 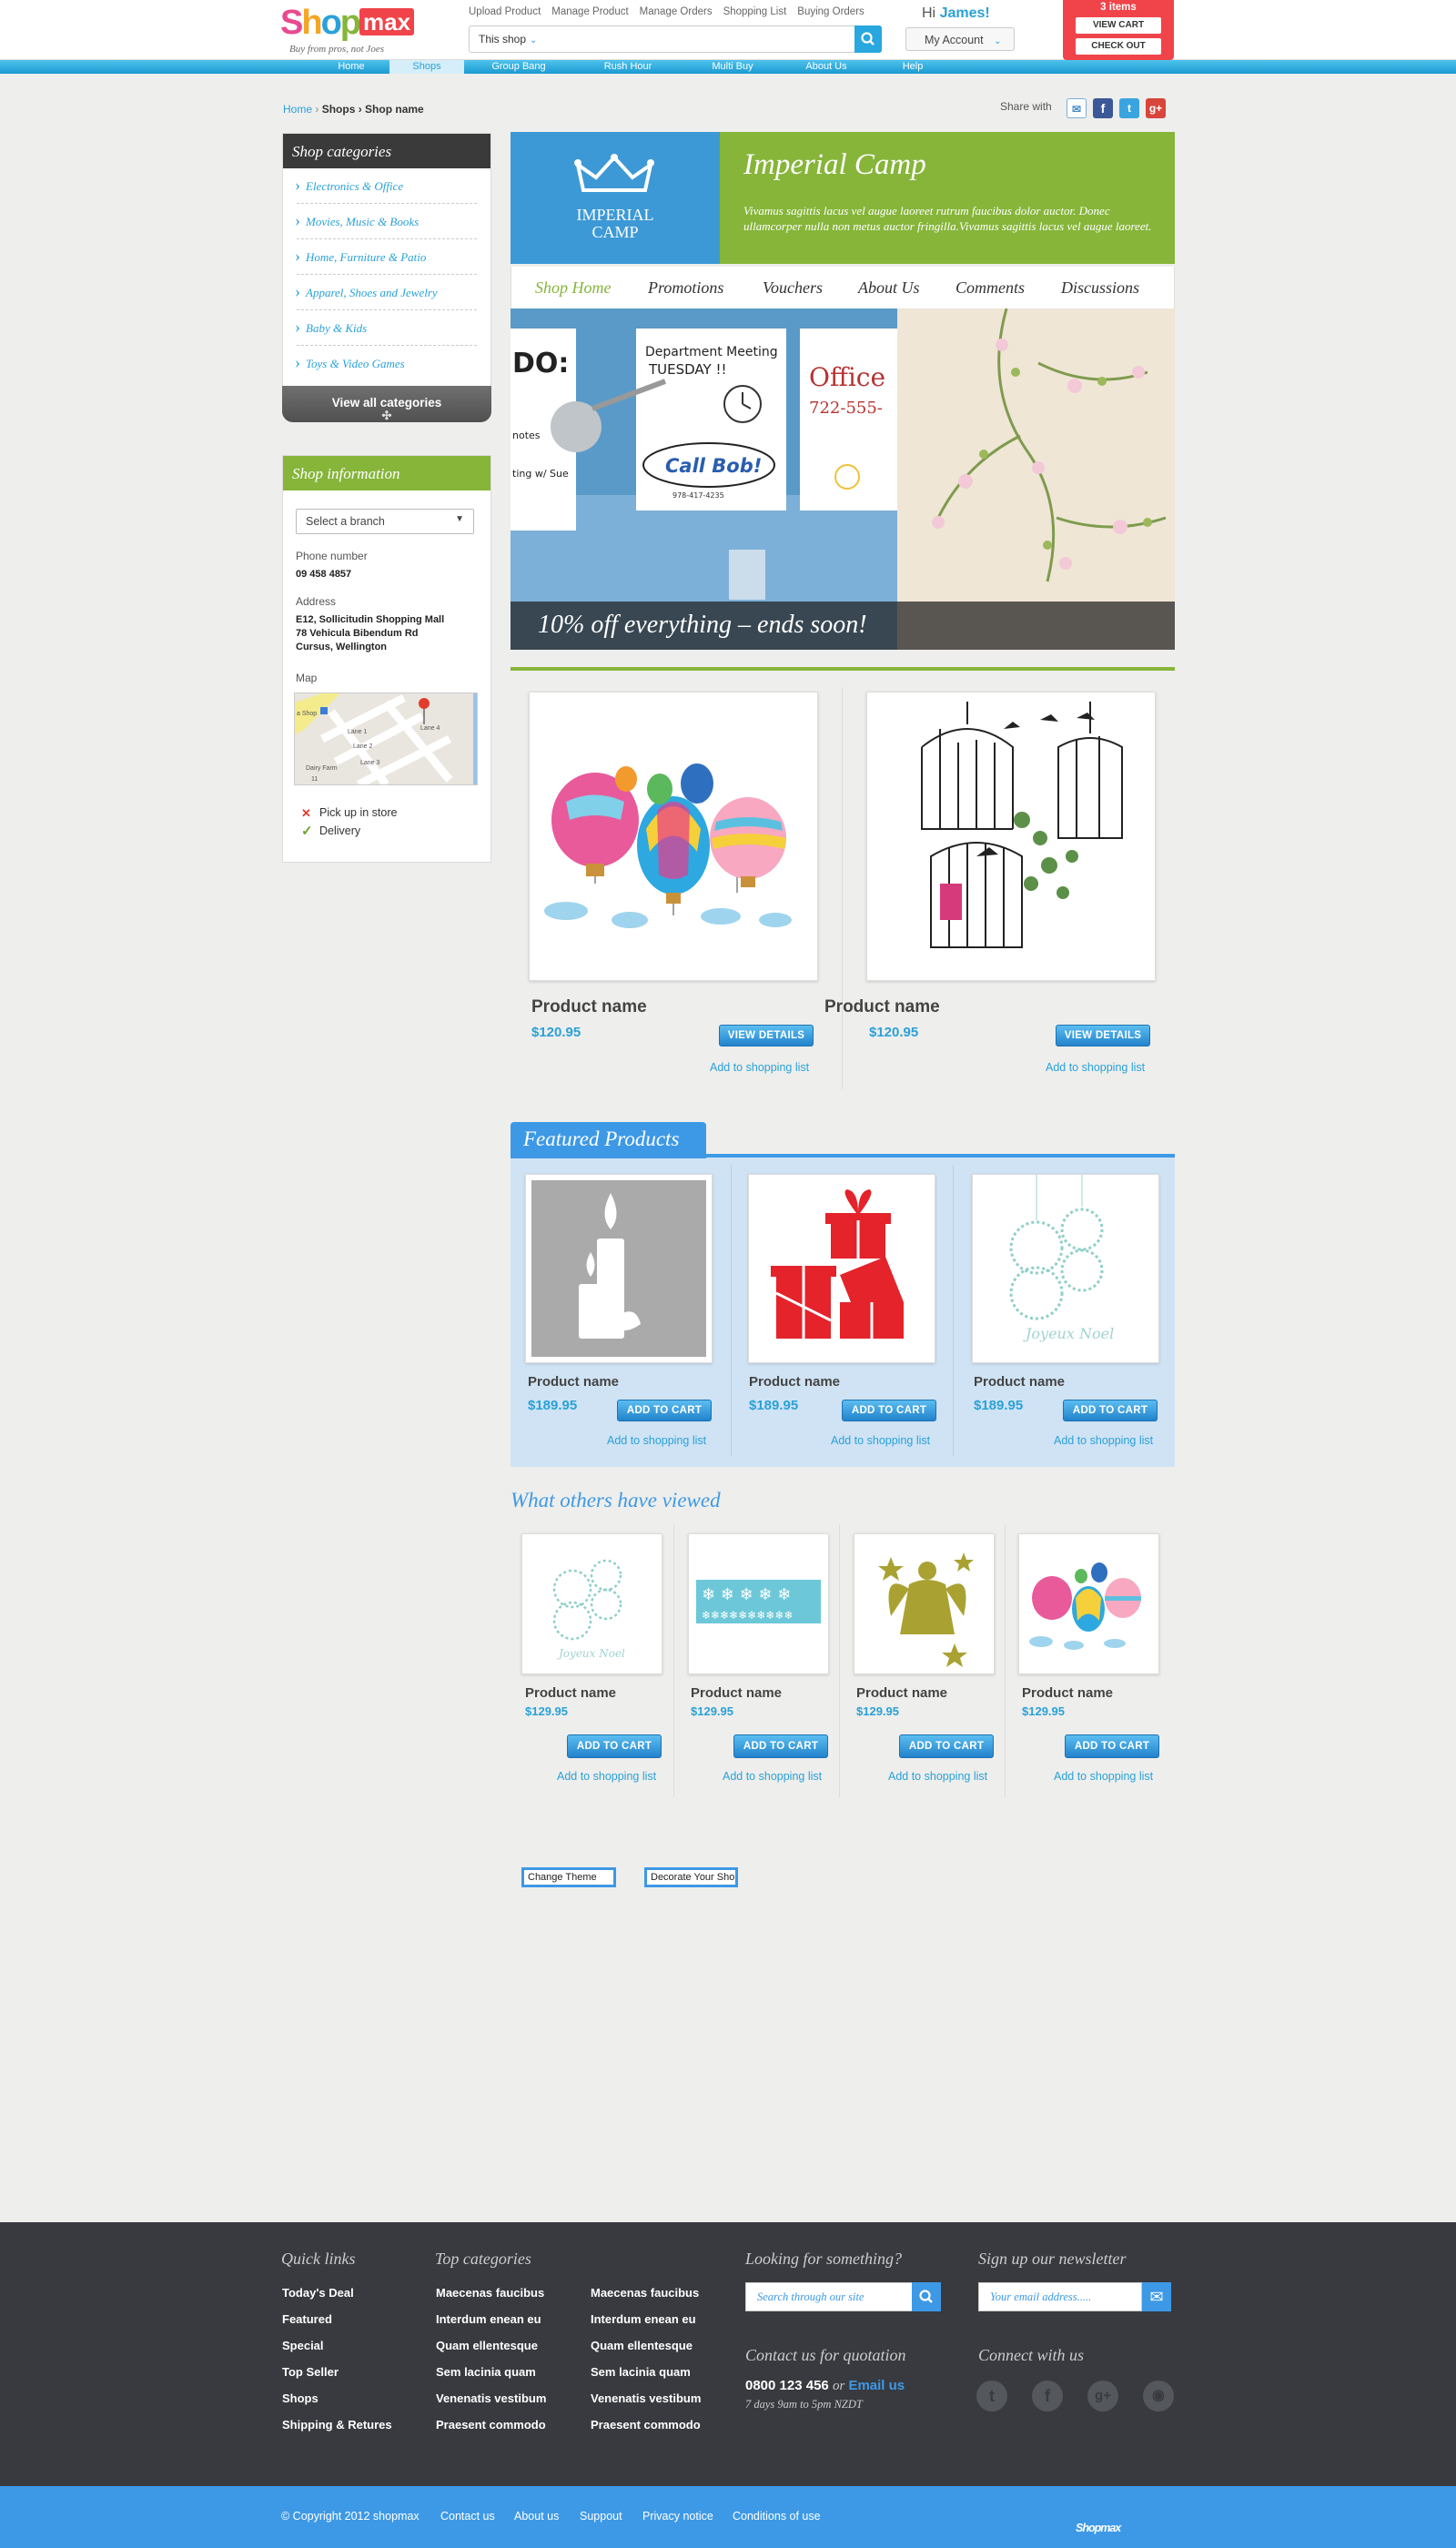 I want to click on about-us-link: About us, so click(x=536, y=2517).